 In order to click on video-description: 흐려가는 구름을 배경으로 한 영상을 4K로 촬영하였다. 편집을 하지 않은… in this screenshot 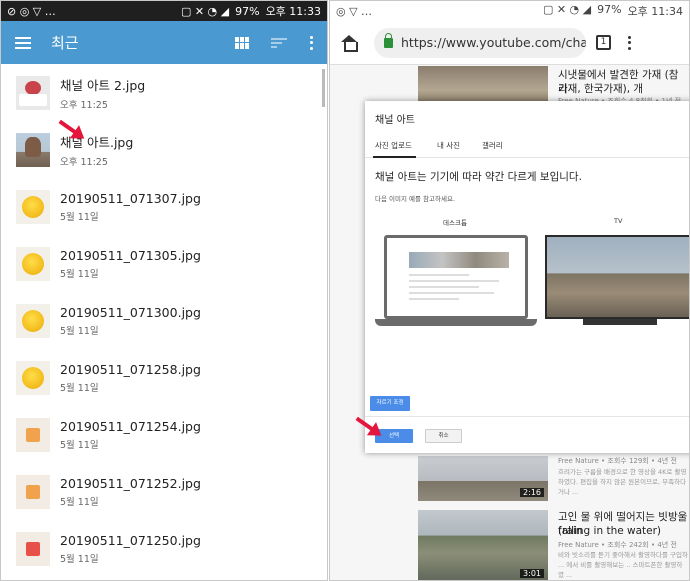, I will do `click(622, 482)`.